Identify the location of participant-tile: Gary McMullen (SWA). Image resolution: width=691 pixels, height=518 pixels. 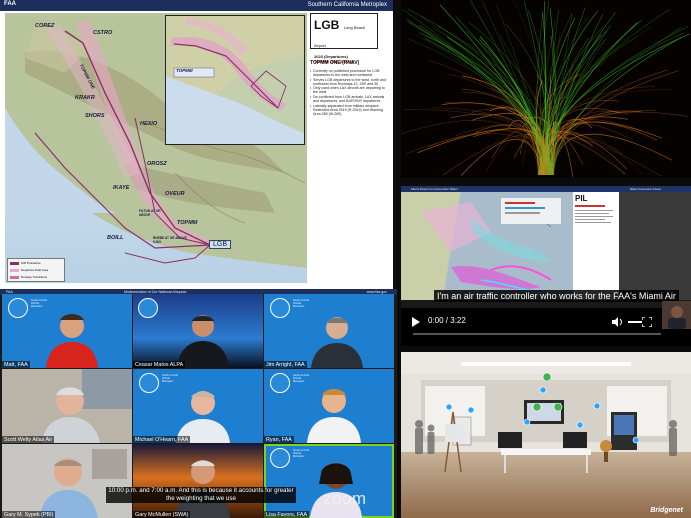
(198, 481).